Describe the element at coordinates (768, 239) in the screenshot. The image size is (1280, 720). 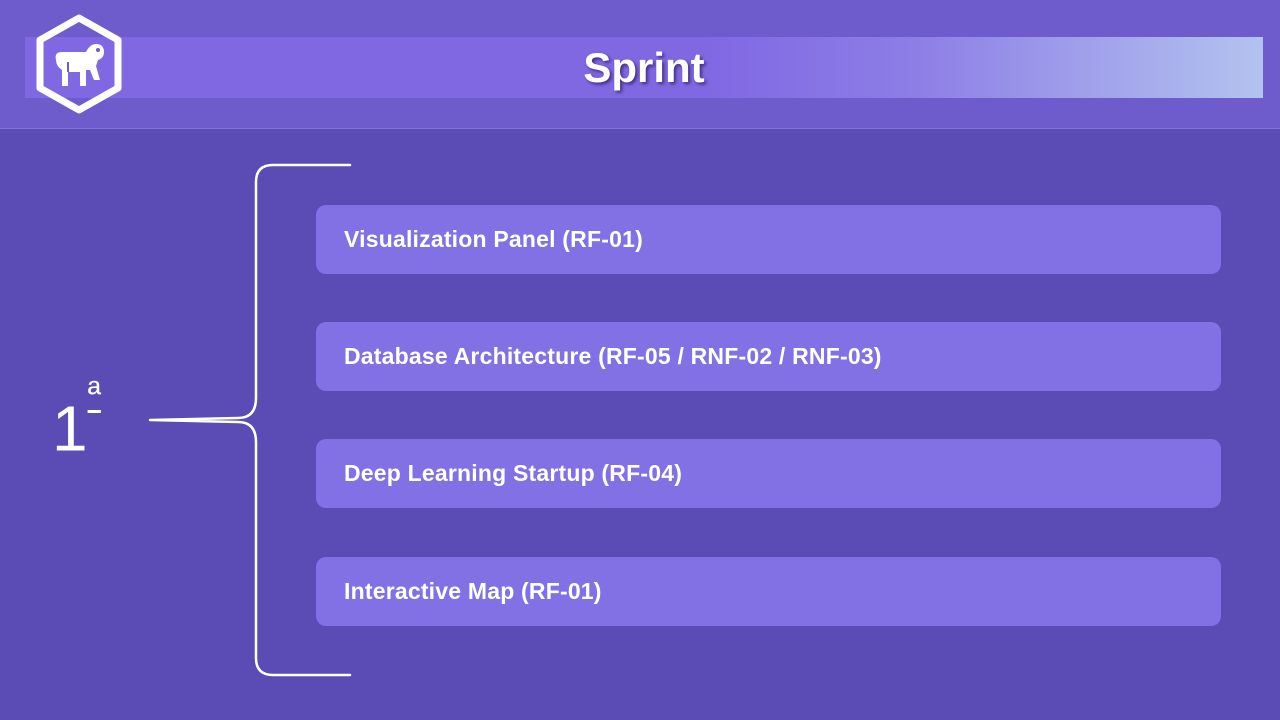
I see `sprint-item-visualization-panel: Visualization Panel (RF-01)` at that location.